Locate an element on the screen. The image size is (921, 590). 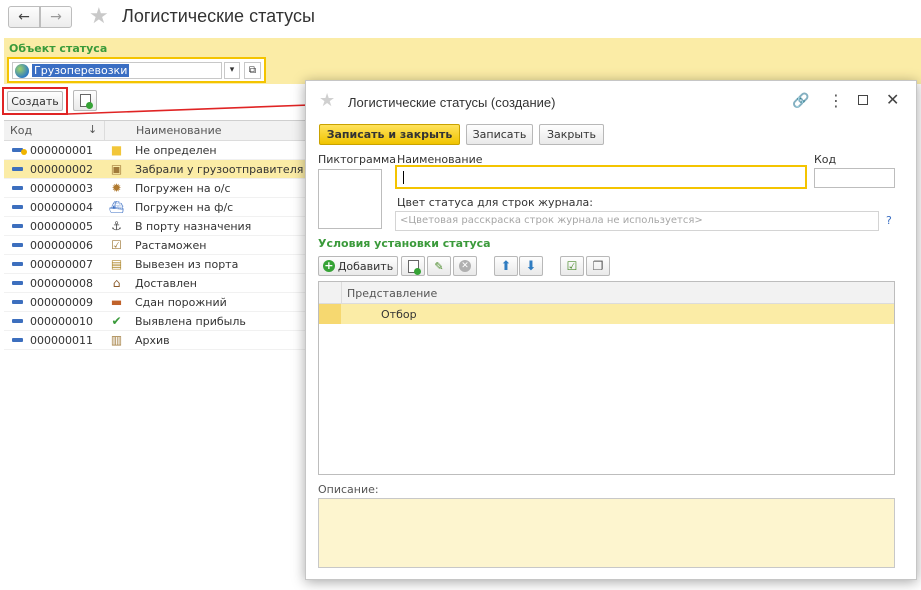
row-code: 000000007 is located at coordinates (61, 264).